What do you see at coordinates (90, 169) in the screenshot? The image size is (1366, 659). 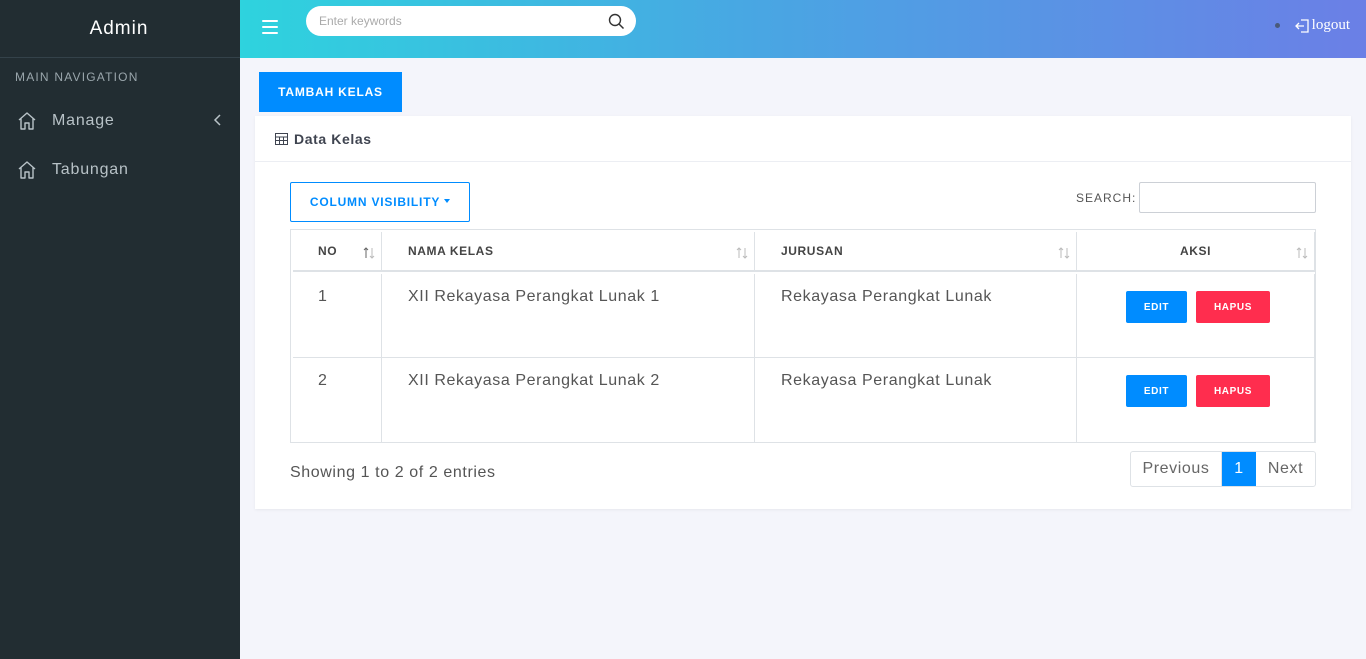 I see `sidebar-item-label: Tabungan` at bounding box center [90, 169].